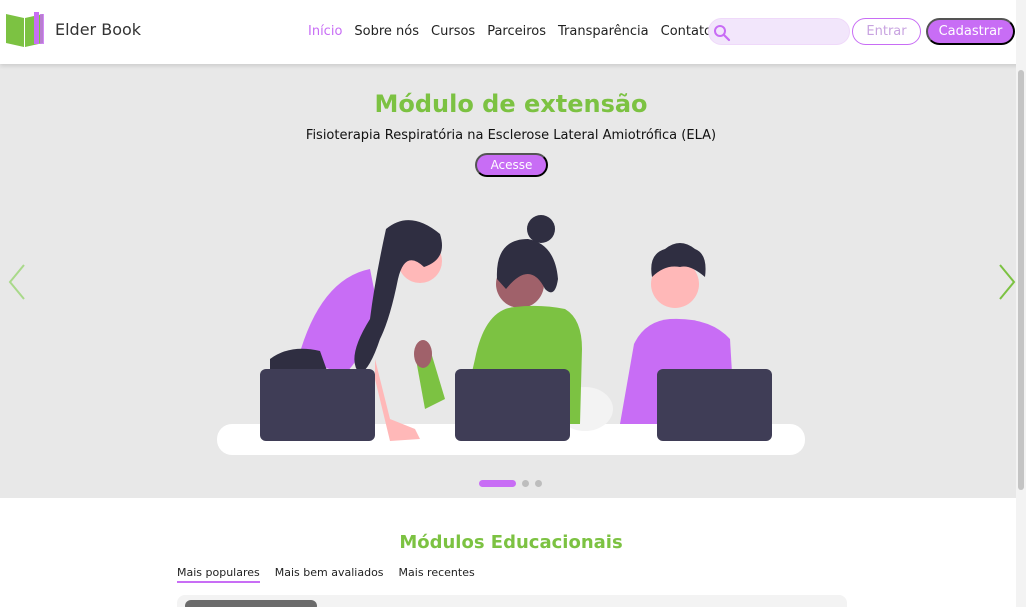 The image size is (1026, 607). What do you see at coordinates (722, 33) in the screenshot?
I see `search-icon` at bounding box center [722, 33].